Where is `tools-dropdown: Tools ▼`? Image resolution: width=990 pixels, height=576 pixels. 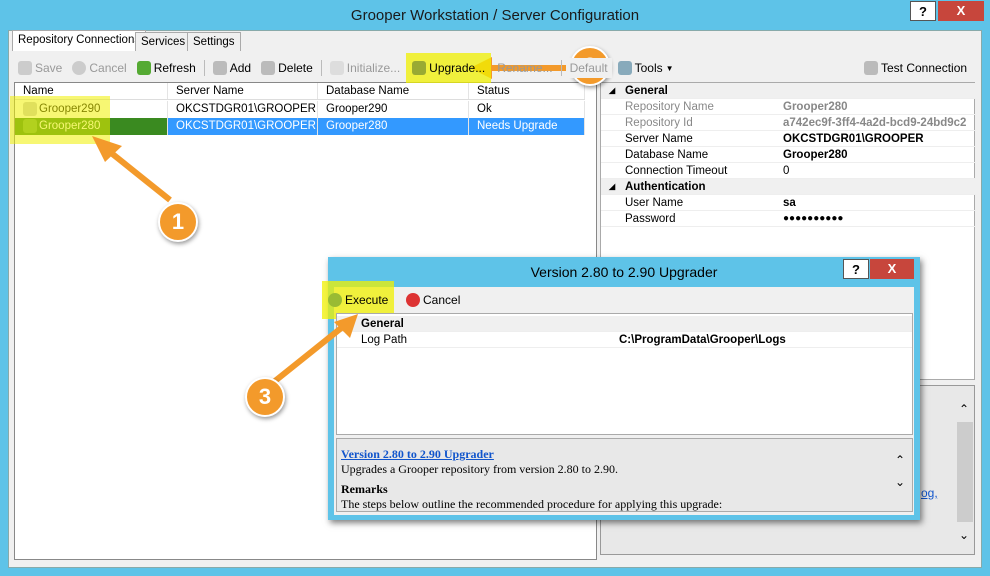
tools-dropdown: Tools ▼ is located at coordinates (646, 68).